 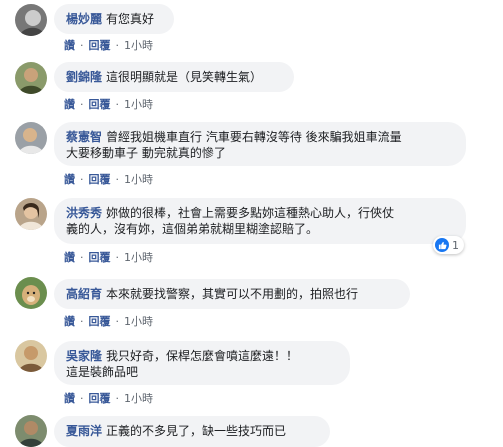 I want to click on comment-bubble: 楊妙麗 有您真好, so click(x=114, y=19).